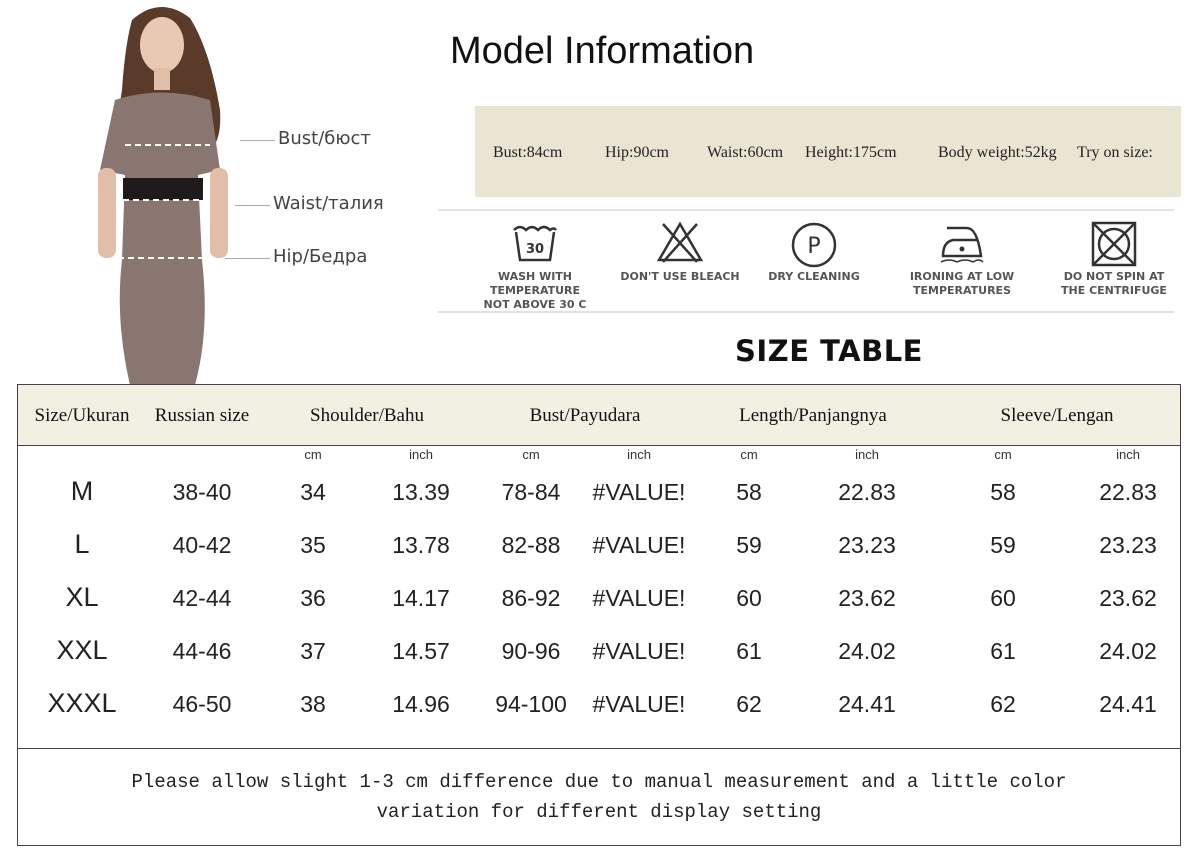 The width and height of the screenshot is (1199, 865). I want to click on cell-sleeve-inch: 24.02, so click(1128, 651).